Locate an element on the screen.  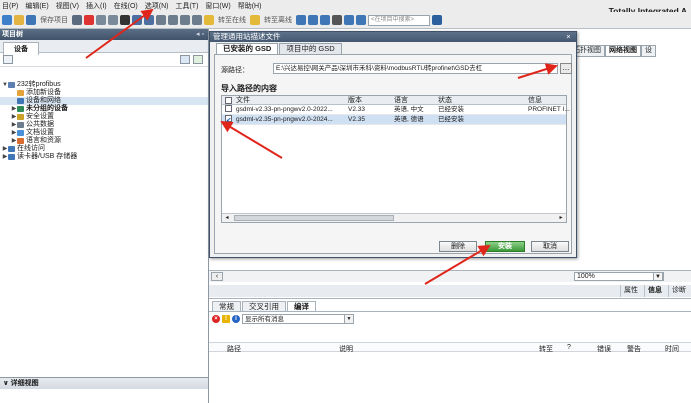
go-offline-icon is located at coordinates (255, 20).